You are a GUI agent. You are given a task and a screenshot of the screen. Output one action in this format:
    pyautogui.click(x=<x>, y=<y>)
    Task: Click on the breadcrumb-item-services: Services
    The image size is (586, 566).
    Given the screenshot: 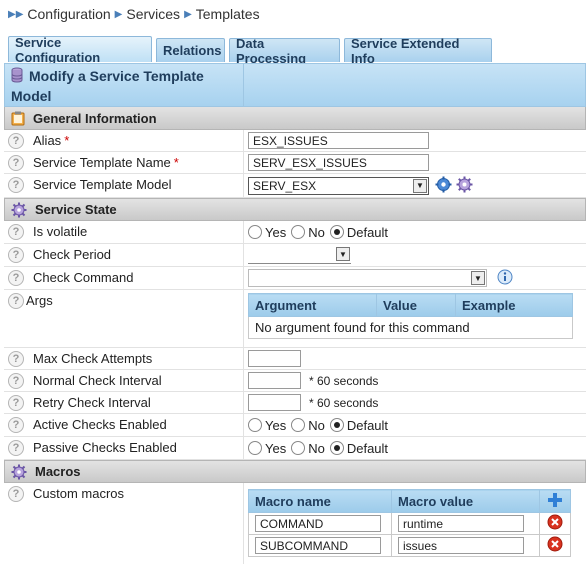 What is the action you would take?
    pyautogui.click(x=153, y=14)
    